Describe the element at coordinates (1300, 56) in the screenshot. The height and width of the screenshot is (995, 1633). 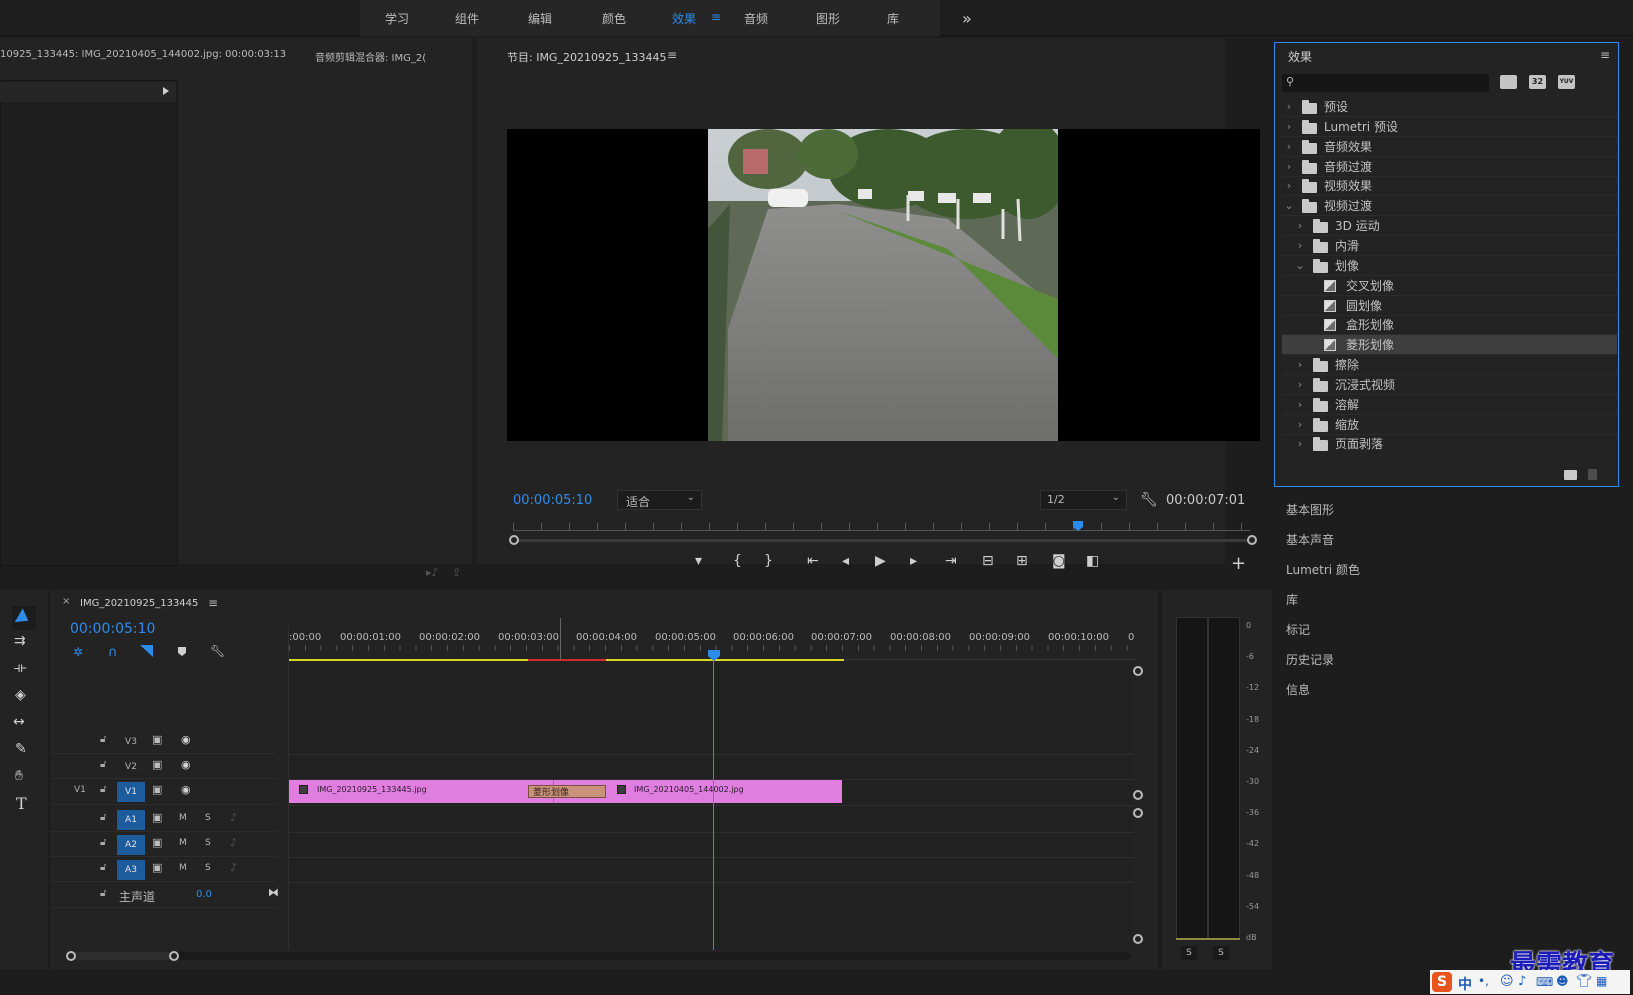
I see `effects-title: 效果` at that location.